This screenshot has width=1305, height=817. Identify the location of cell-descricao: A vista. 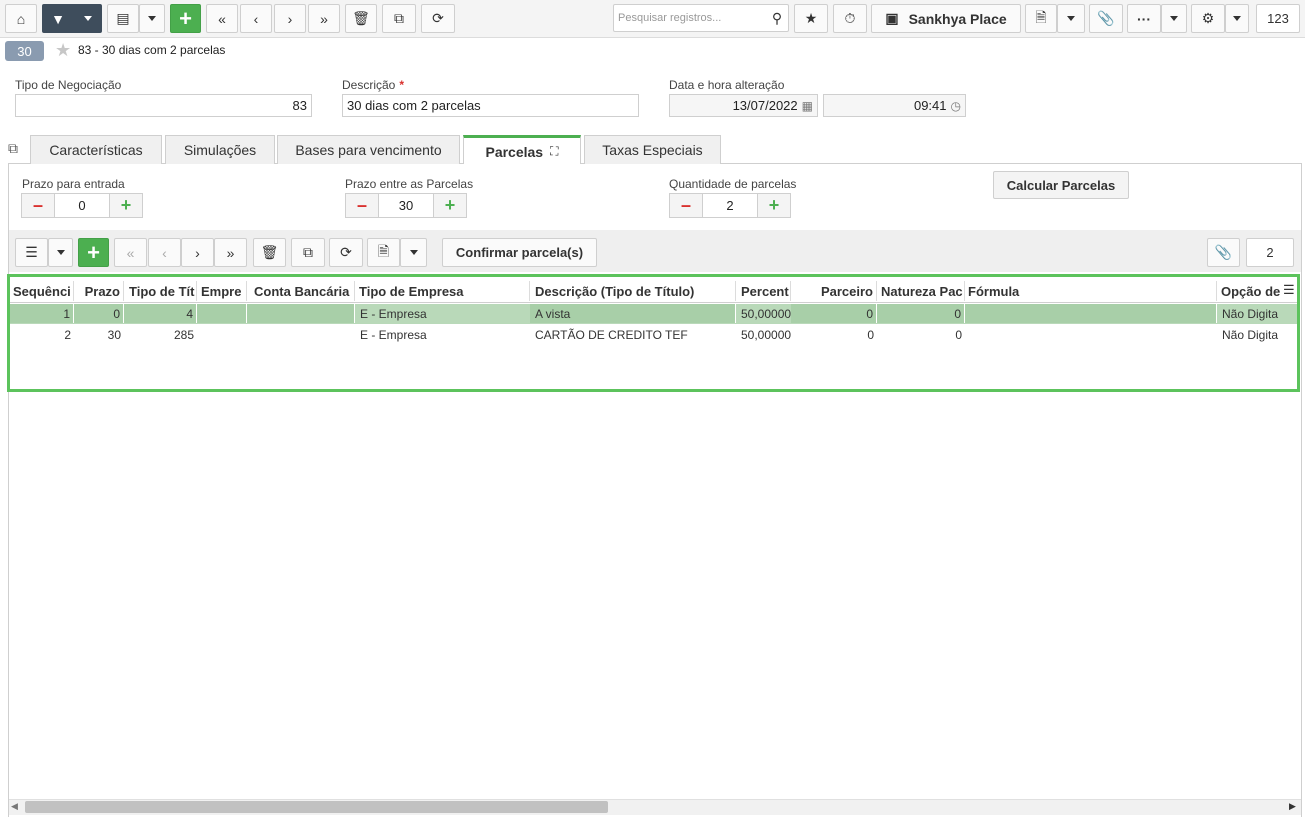
(633, 313).